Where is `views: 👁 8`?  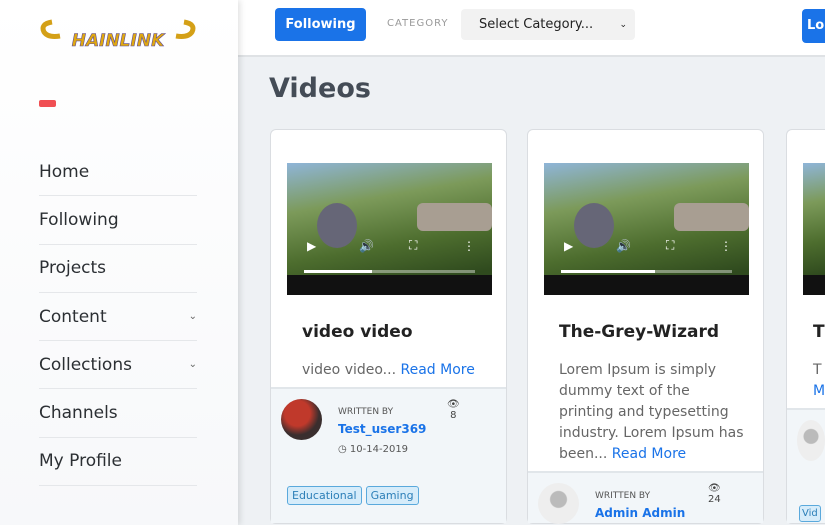 views: 👁 8 is located at coordinates (453, 410).